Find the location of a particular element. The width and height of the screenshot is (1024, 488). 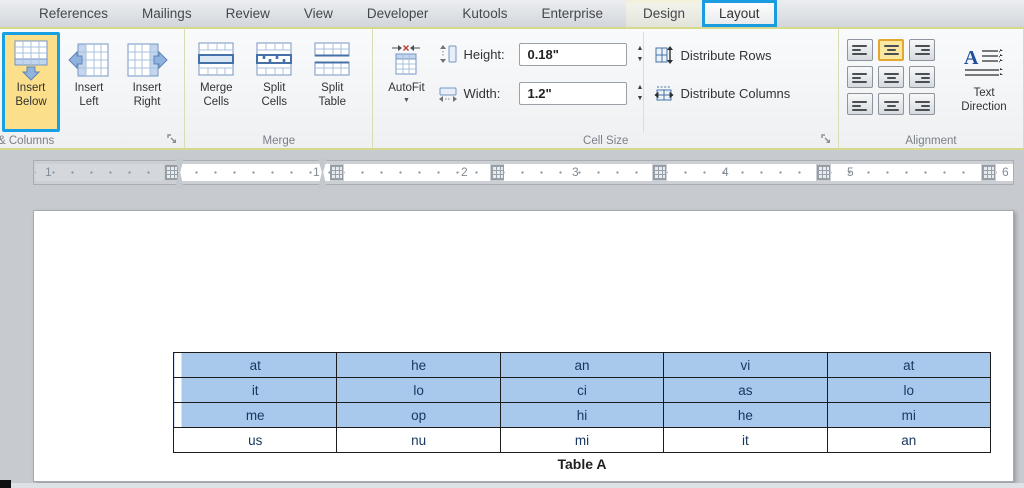

tab-references: References is located at coordinates (73, 13).